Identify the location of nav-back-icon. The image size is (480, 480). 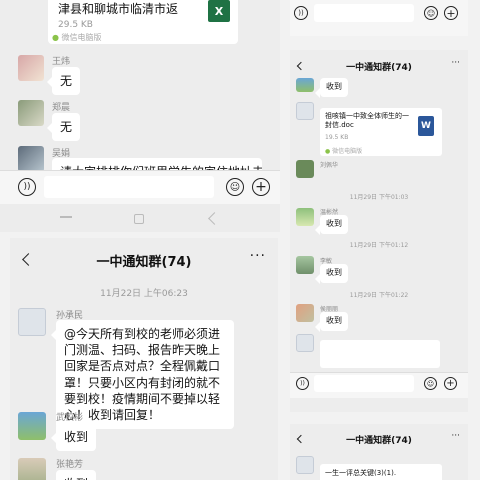
(214, 218).